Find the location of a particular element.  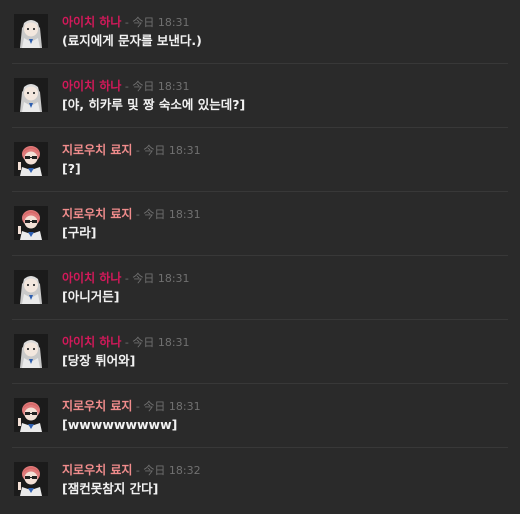

chat-message: 아이치 하나 - 今日 18:31 (료지에게 문자를 보낸다.) is located at coordinates (260, 32).